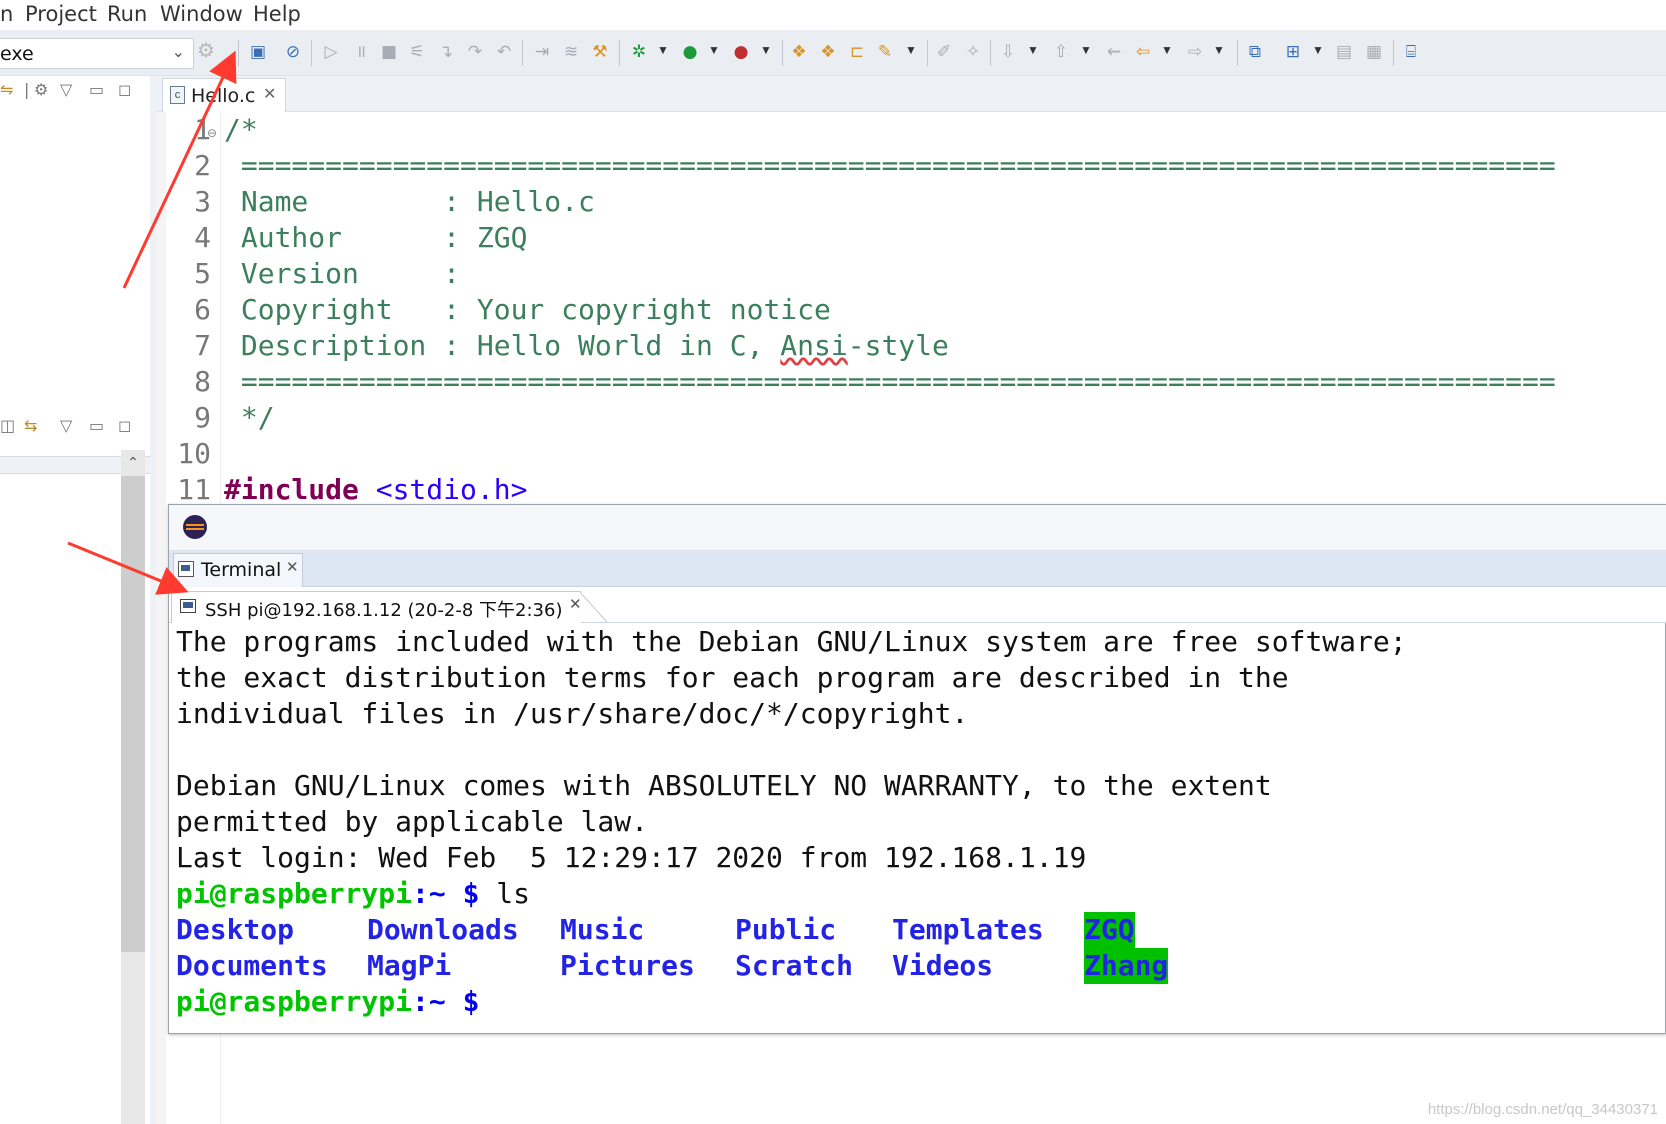  I want to click on include-keyword: #include, so click(291, 489).